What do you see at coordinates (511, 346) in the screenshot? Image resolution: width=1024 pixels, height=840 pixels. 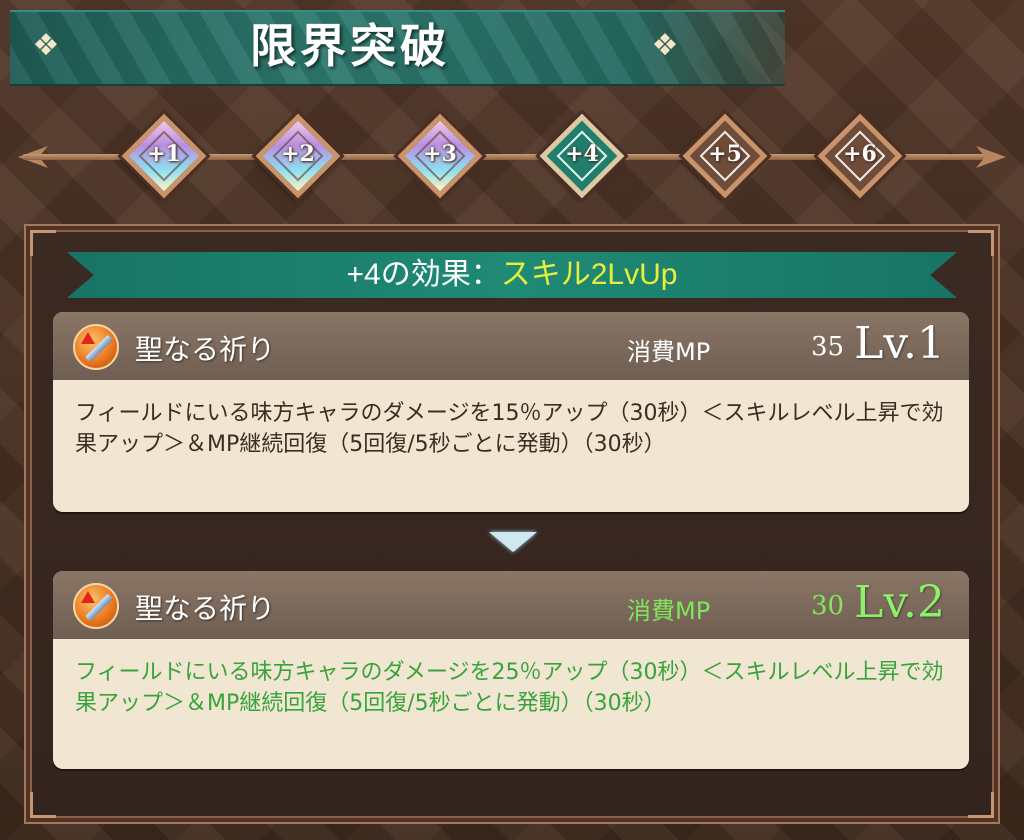 I see `skill-header: 聖なる祈り 消費MP 35 Lv.1` at bounding box center [511, 346].